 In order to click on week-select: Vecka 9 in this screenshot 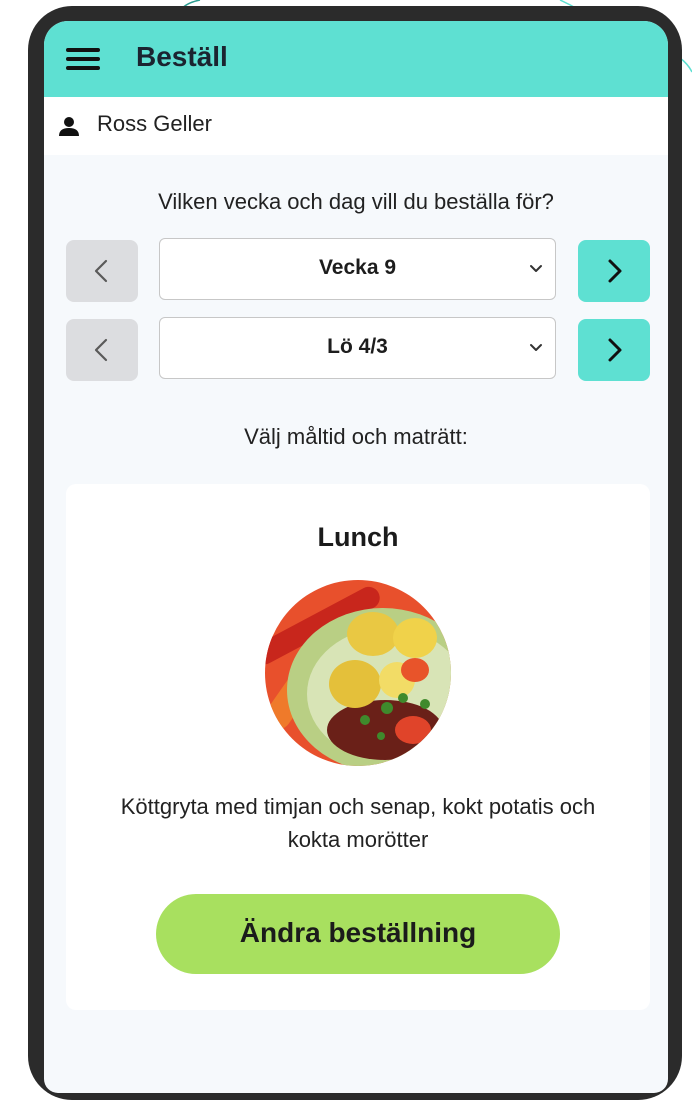, I will do `click(357, 269)`.